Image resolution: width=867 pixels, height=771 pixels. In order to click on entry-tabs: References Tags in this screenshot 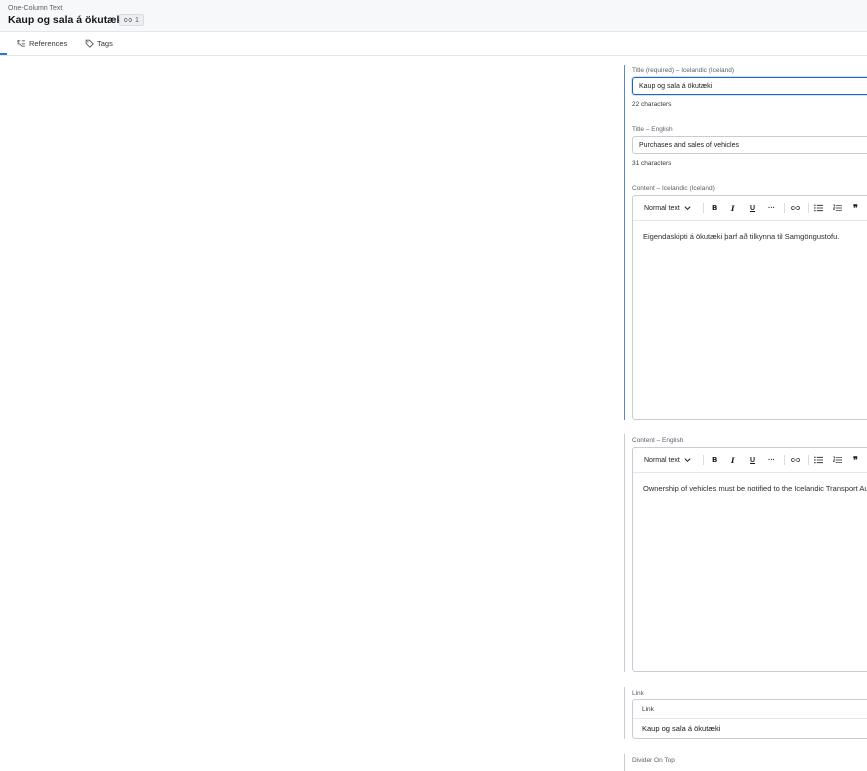, I will do `click(433, 44)`.